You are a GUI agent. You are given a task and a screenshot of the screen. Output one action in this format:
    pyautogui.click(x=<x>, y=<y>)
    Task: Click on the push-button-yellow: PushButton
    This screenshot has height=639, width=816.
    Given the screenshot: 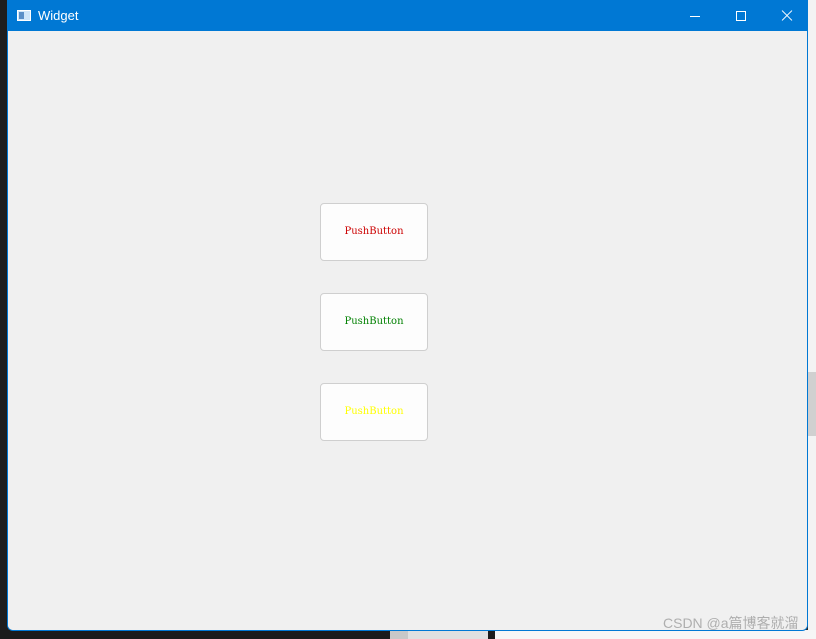 What is the action you would take?
    pyautogui.click(x=374, y=412)
    